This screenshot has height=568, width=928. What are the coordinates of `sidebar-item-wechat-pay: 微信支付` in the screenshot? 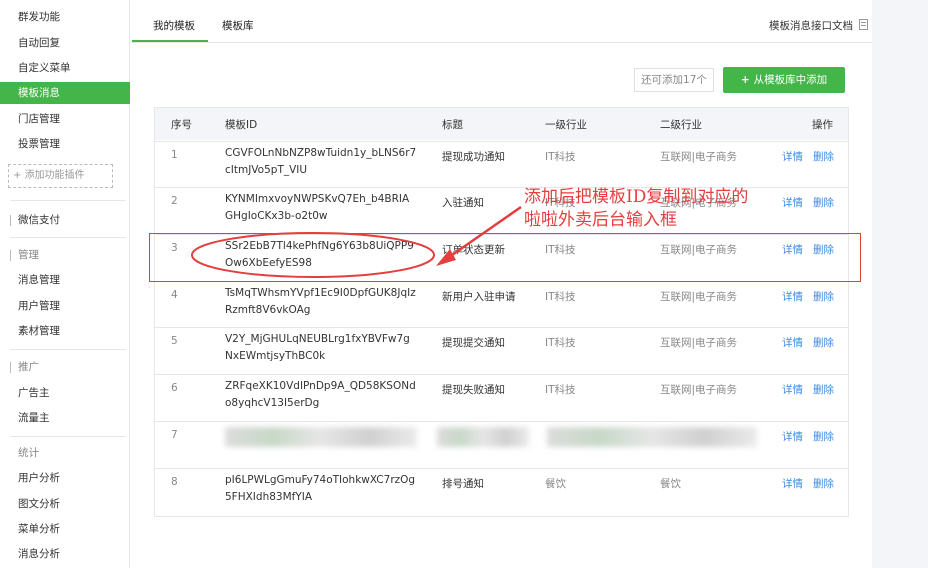 It's located at (65, 220).